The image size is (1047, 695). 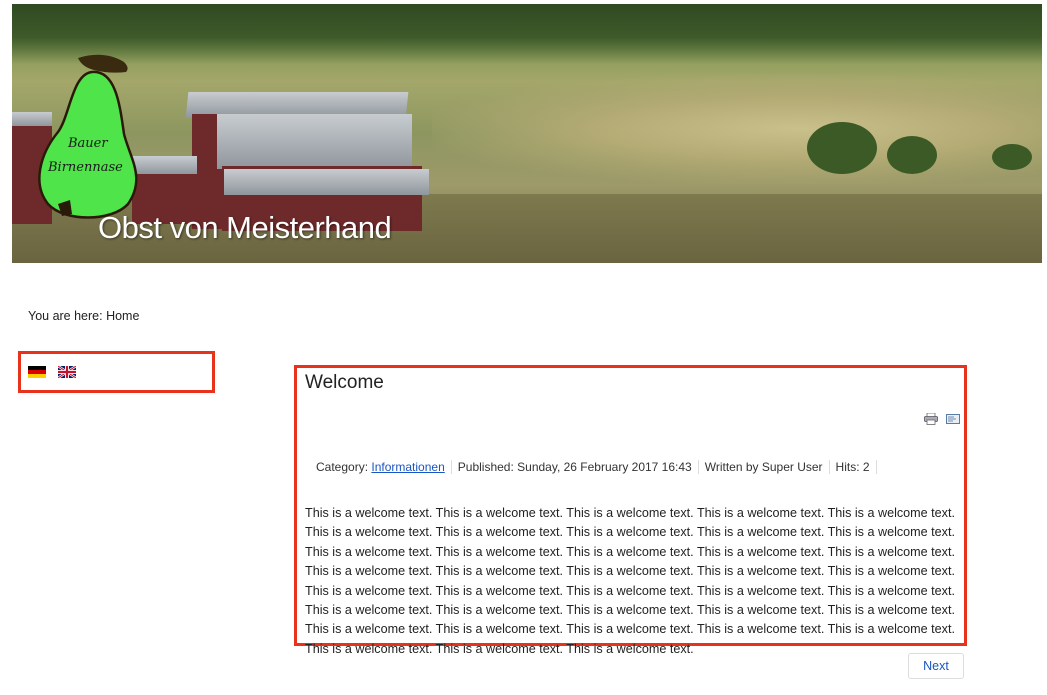 I want to click on logo-text-line2: Birnennase, so click(x=85, y=167).